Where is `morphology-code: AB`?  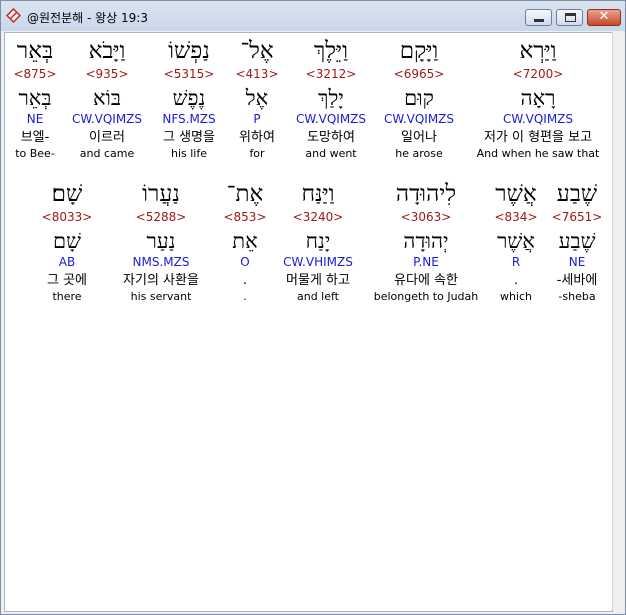 morphology-code: AB is located at coordinates (67, 262).